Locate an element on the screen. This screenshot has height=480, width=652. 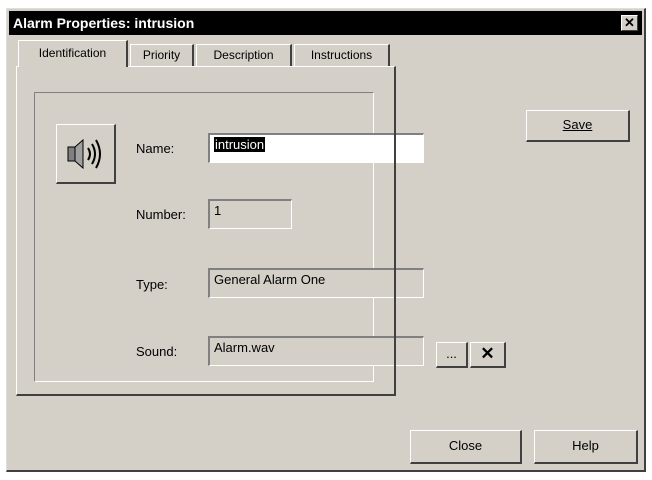
tab-identification: Identification is located at coordinates (73, 53).